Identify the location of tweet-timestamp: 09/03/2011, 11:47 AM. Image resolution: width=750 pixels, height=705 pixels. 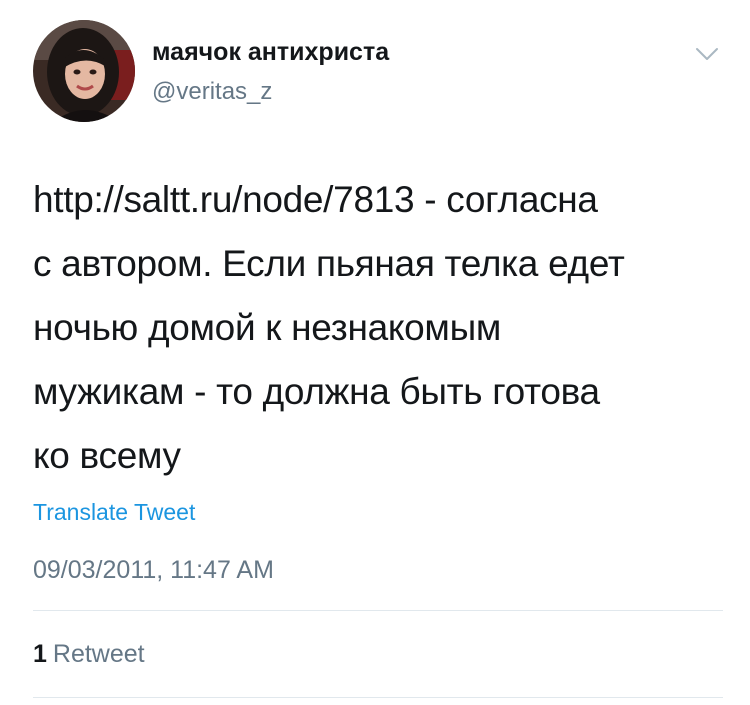
(153, 570).